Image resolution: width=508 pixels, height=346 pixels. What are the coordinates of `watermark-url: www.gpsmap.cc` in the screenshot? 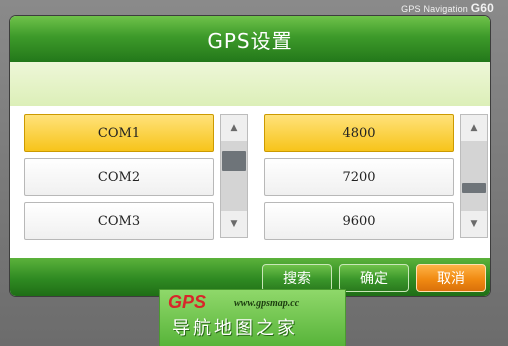 It's located at (267, 303).